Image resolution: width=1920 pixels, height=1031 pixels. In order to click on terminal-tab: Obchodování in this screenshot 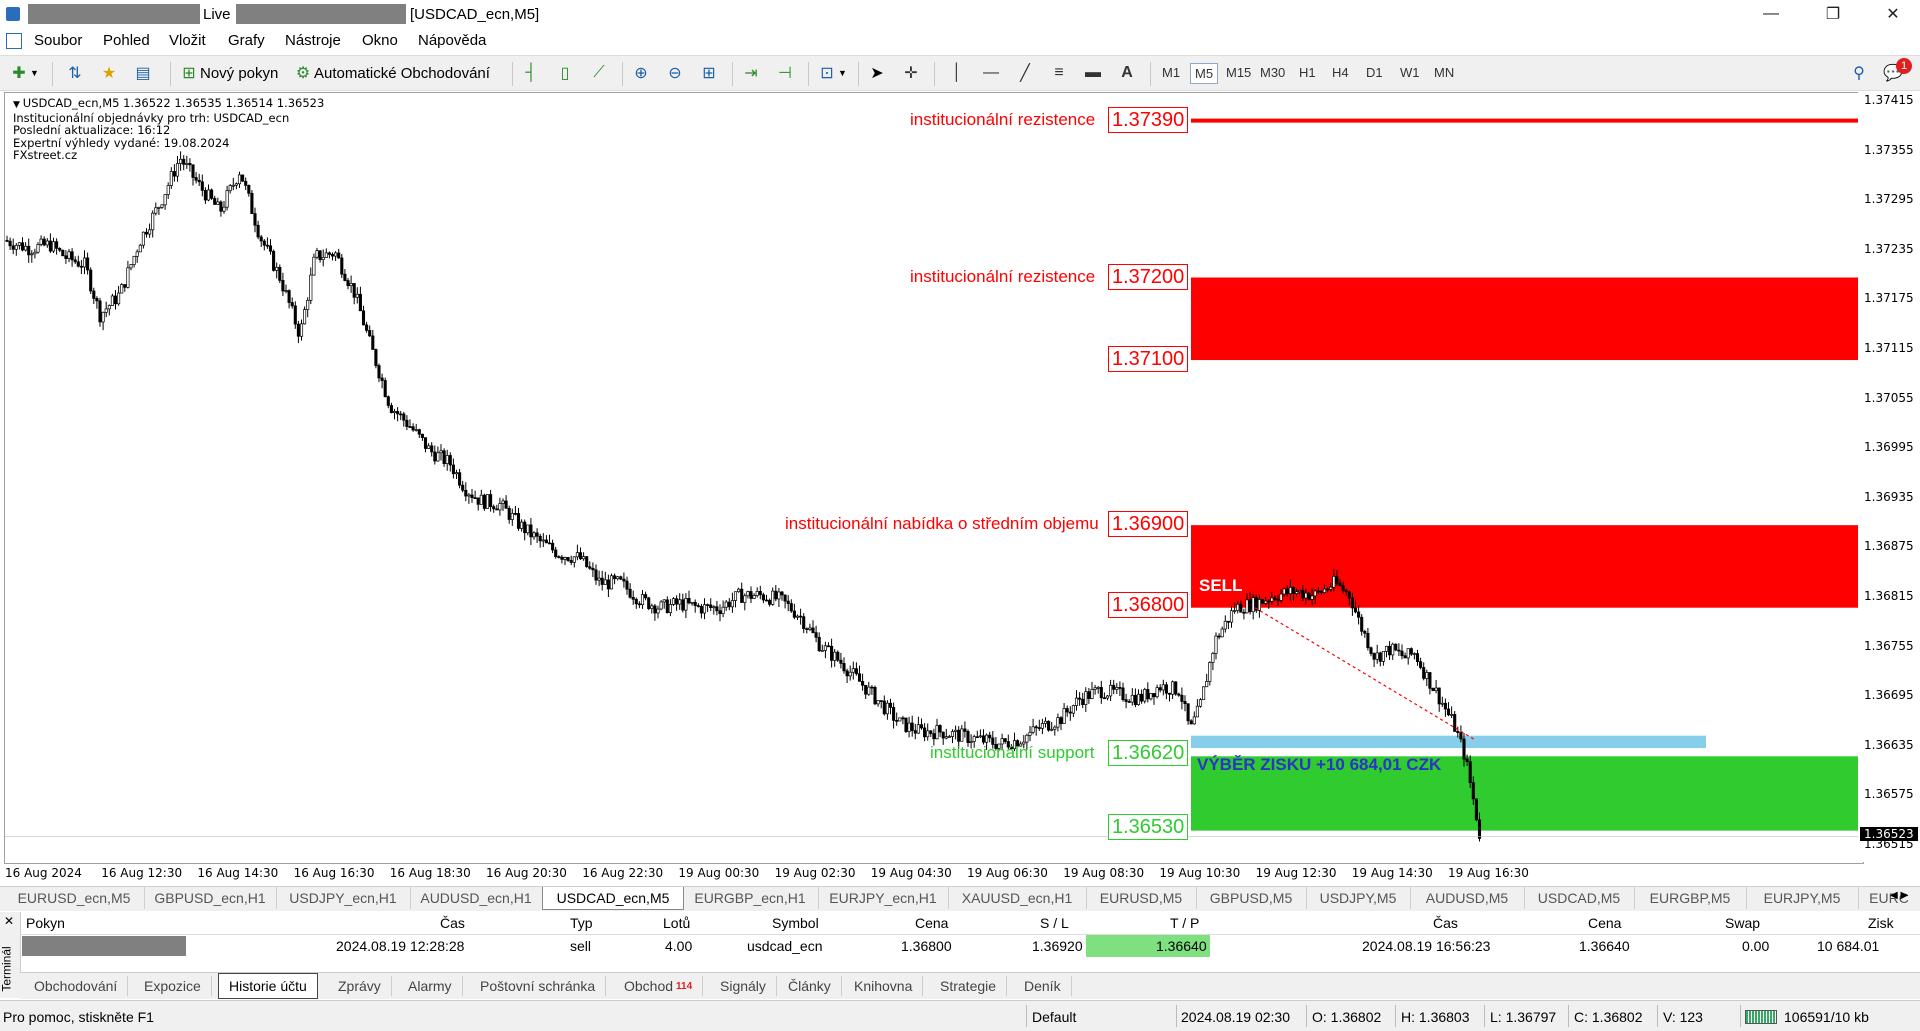, I will do `click(76, 986)`.